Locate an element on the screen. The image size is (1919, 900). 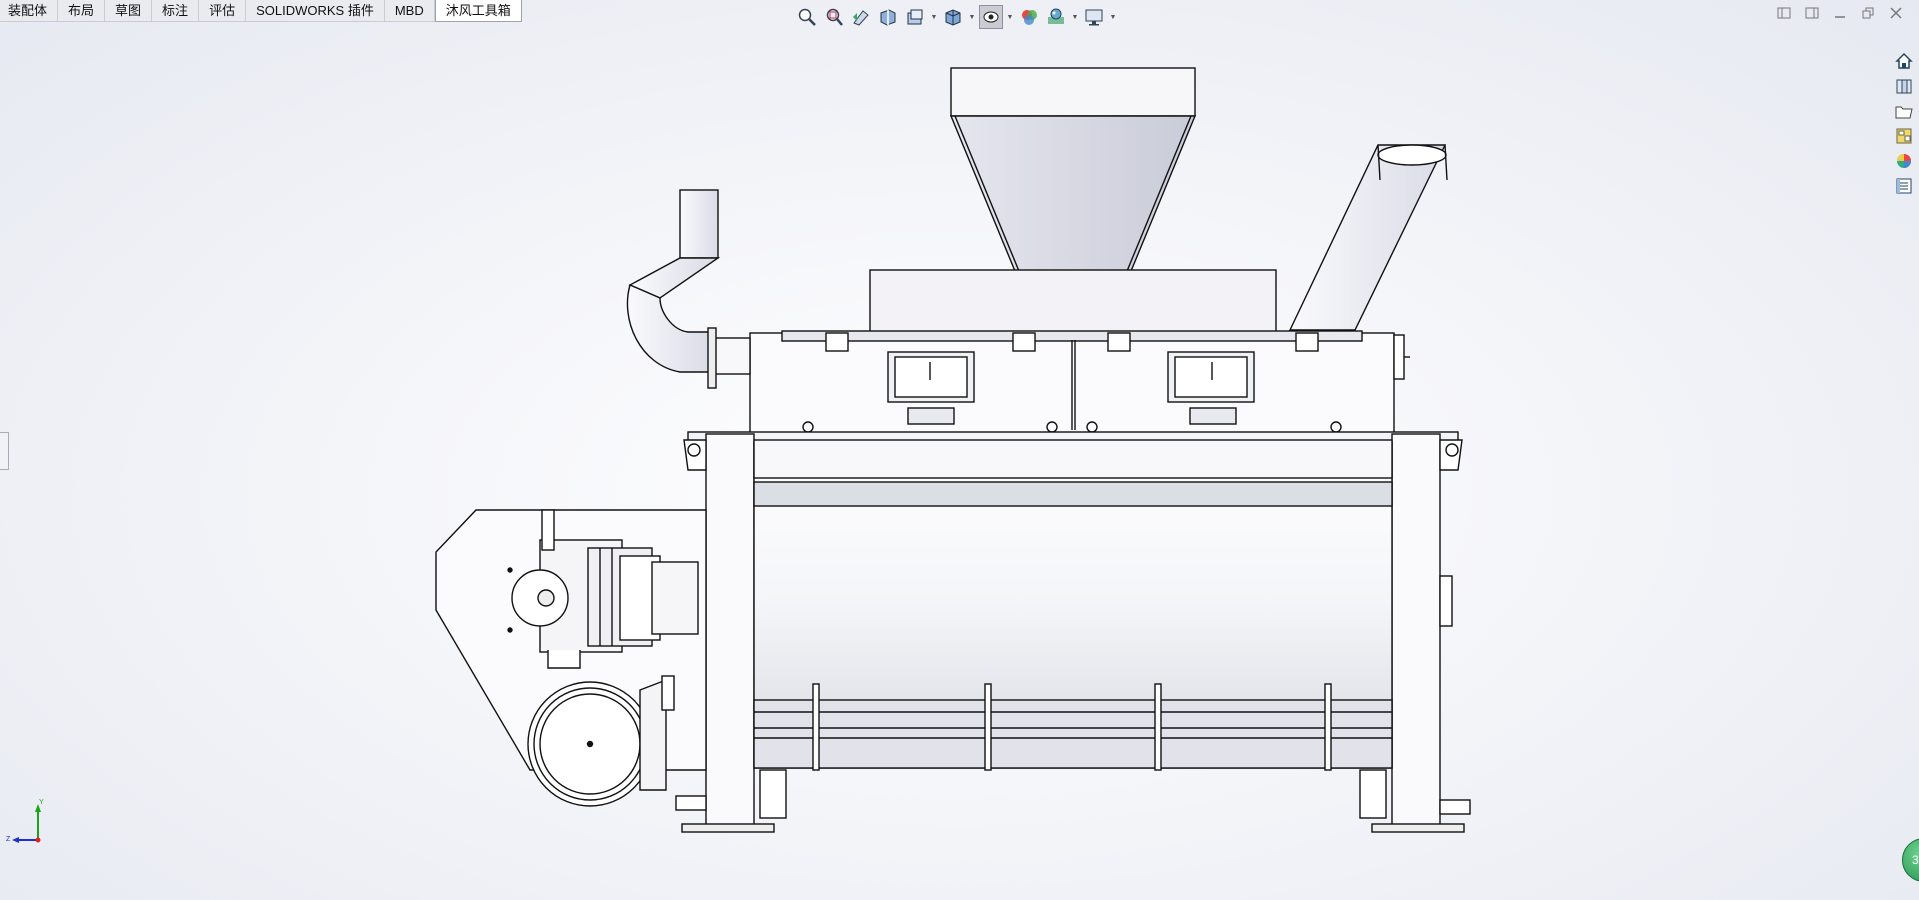
view-settings-icon is located at coordinates (1094, 17).